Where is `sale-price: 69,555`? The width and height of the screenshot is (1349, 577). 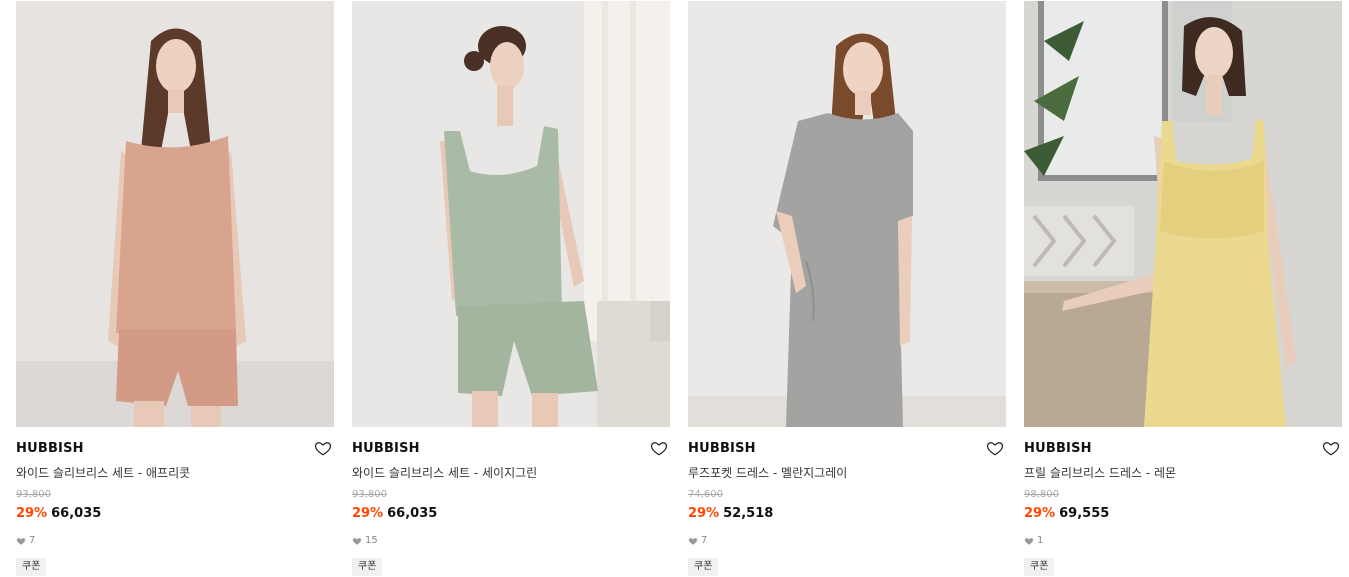
sale-price: 69,555 is located at coordinates (1084, 513).